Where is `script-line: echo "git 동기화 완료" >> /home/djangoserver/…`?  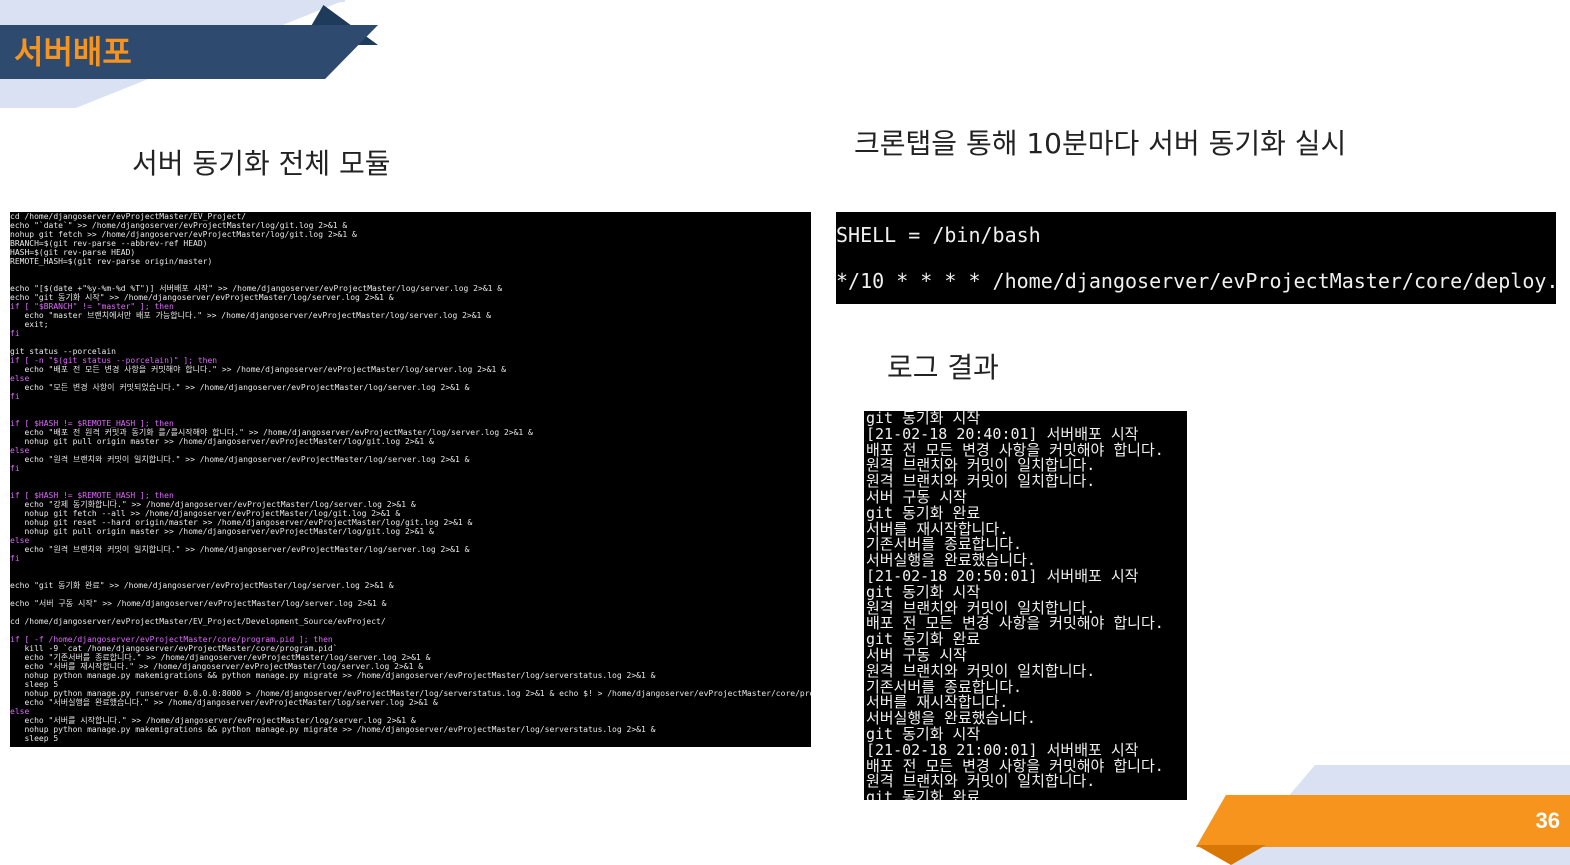 script-line: echo "git 동기화 완료" >> /home/djangoserver/… is located at coordinates (202, 585).